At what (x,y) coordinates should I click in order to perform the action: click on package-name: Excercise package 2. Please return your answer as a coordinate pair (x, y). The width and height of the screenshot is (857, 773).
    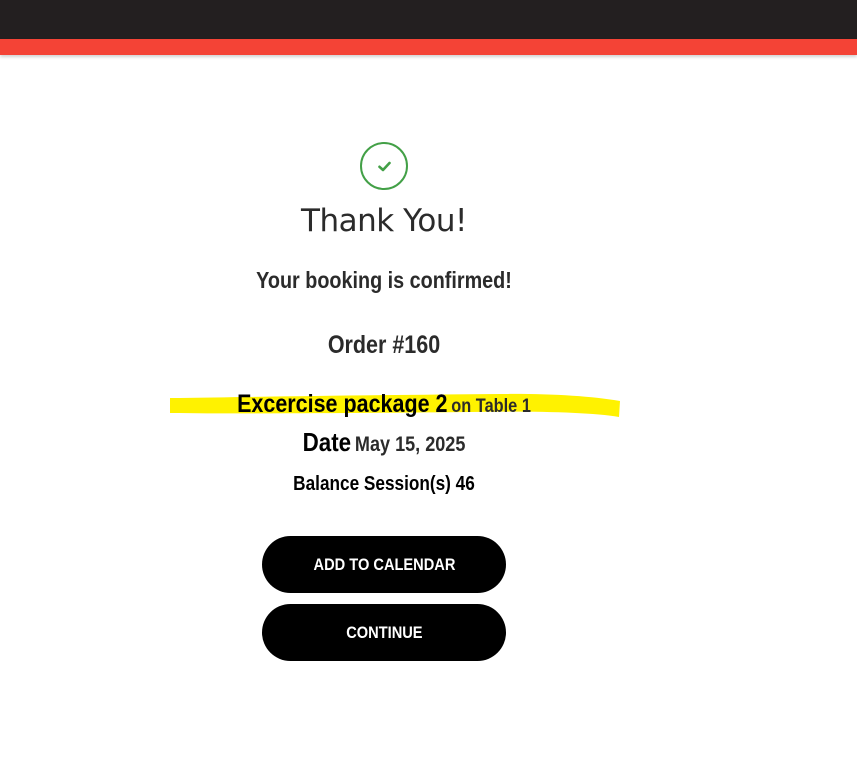
    Looking at the image, I should click on (342, 404).